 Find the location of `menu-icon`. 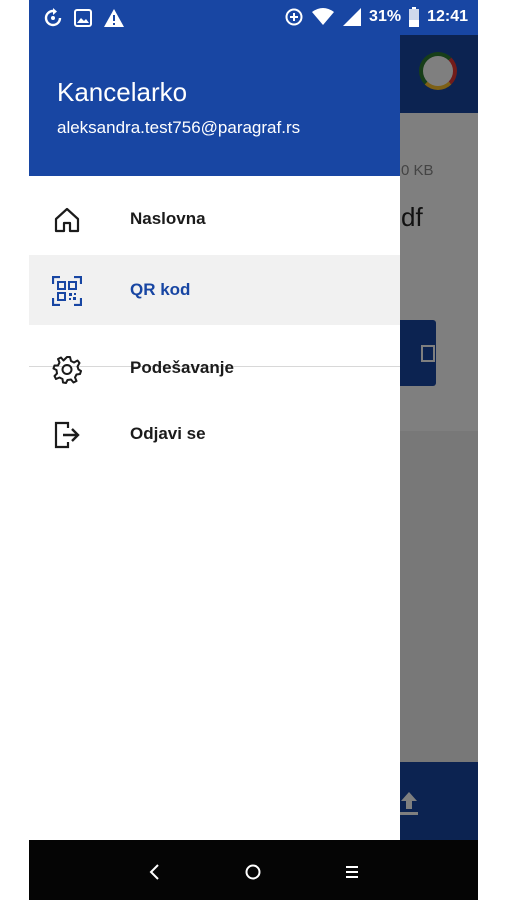

menu-icon is located at coordinates (352, 872).